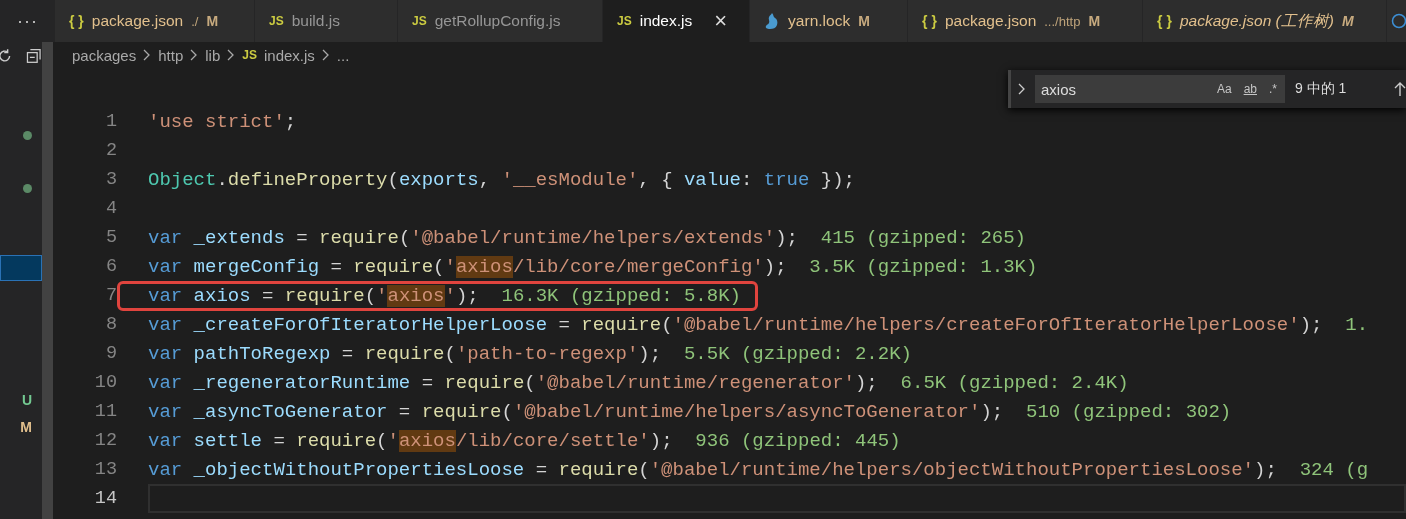  I want to click on breadcrumb-item: index.js, so click(289, 55).